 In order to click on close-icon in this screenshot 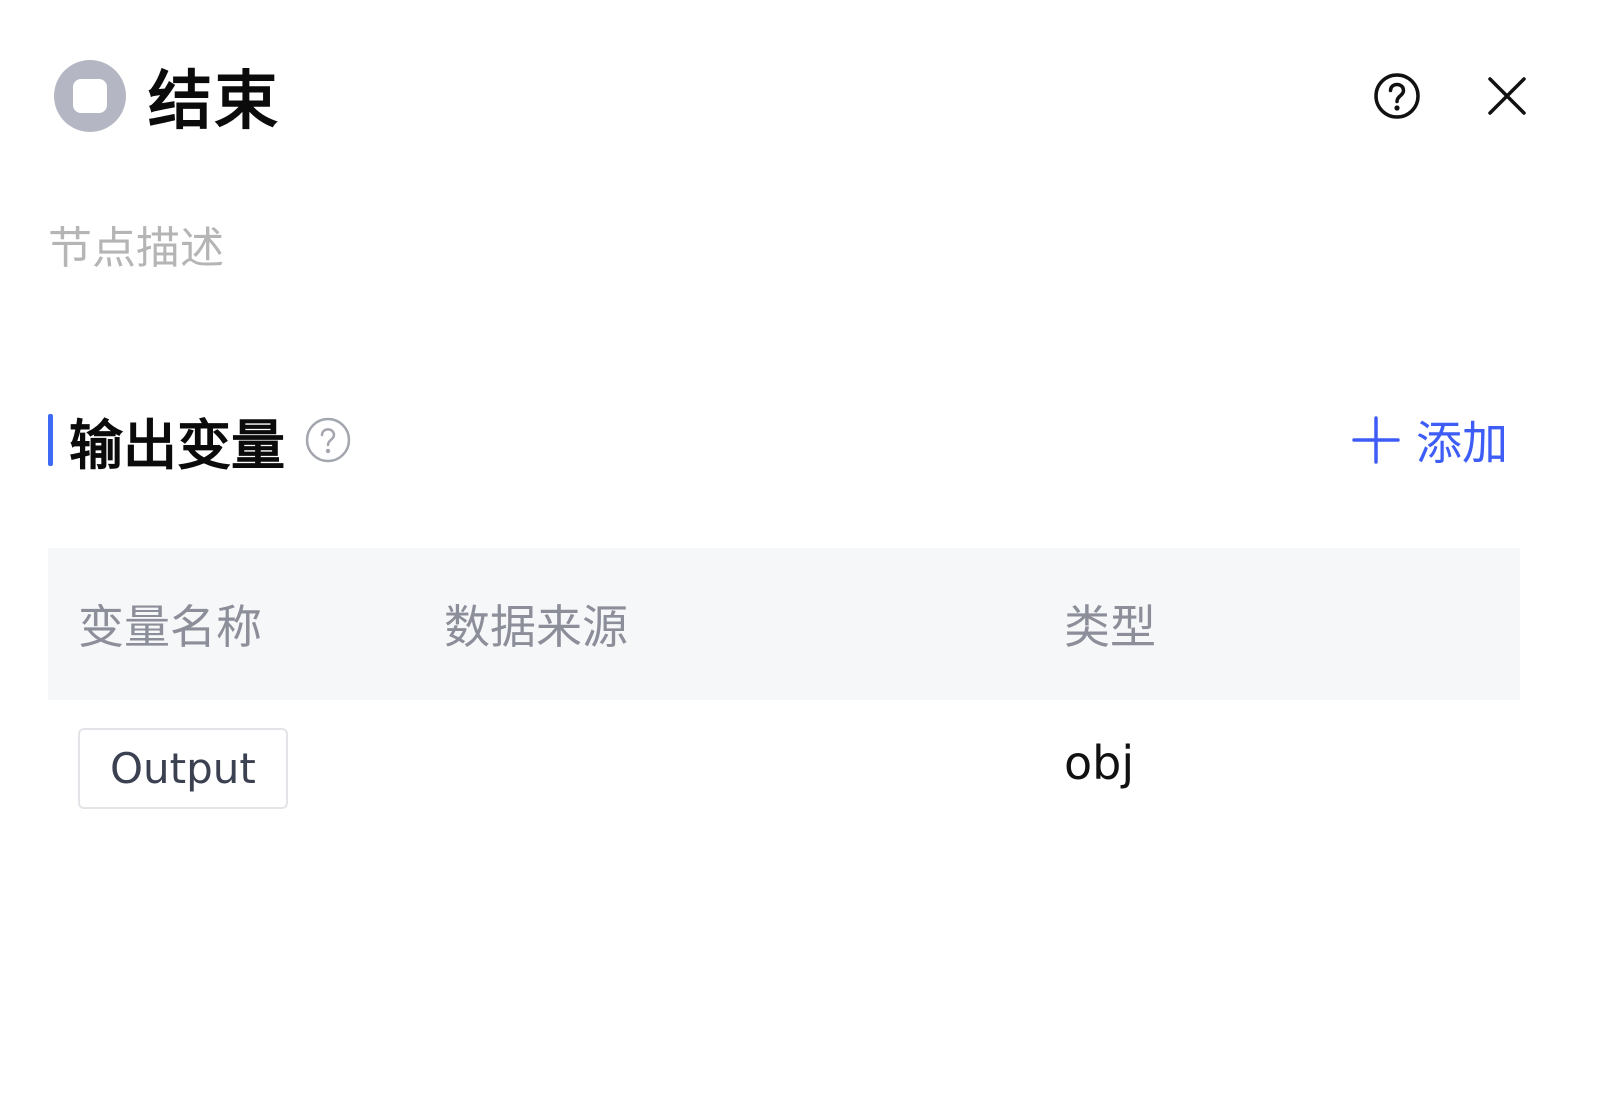, I will do `click(1507, 96)`.